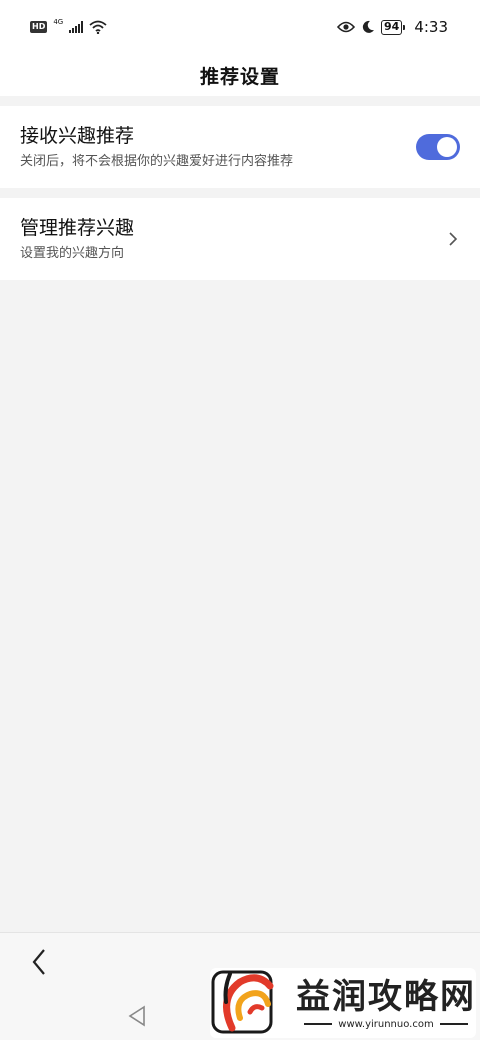 Image resolution: width=480 pixels, height=1040 pixels. What do you see at coordinates (76, 27) in the screenshot?
I see `signal-icon` at bounding box center [76, 27].